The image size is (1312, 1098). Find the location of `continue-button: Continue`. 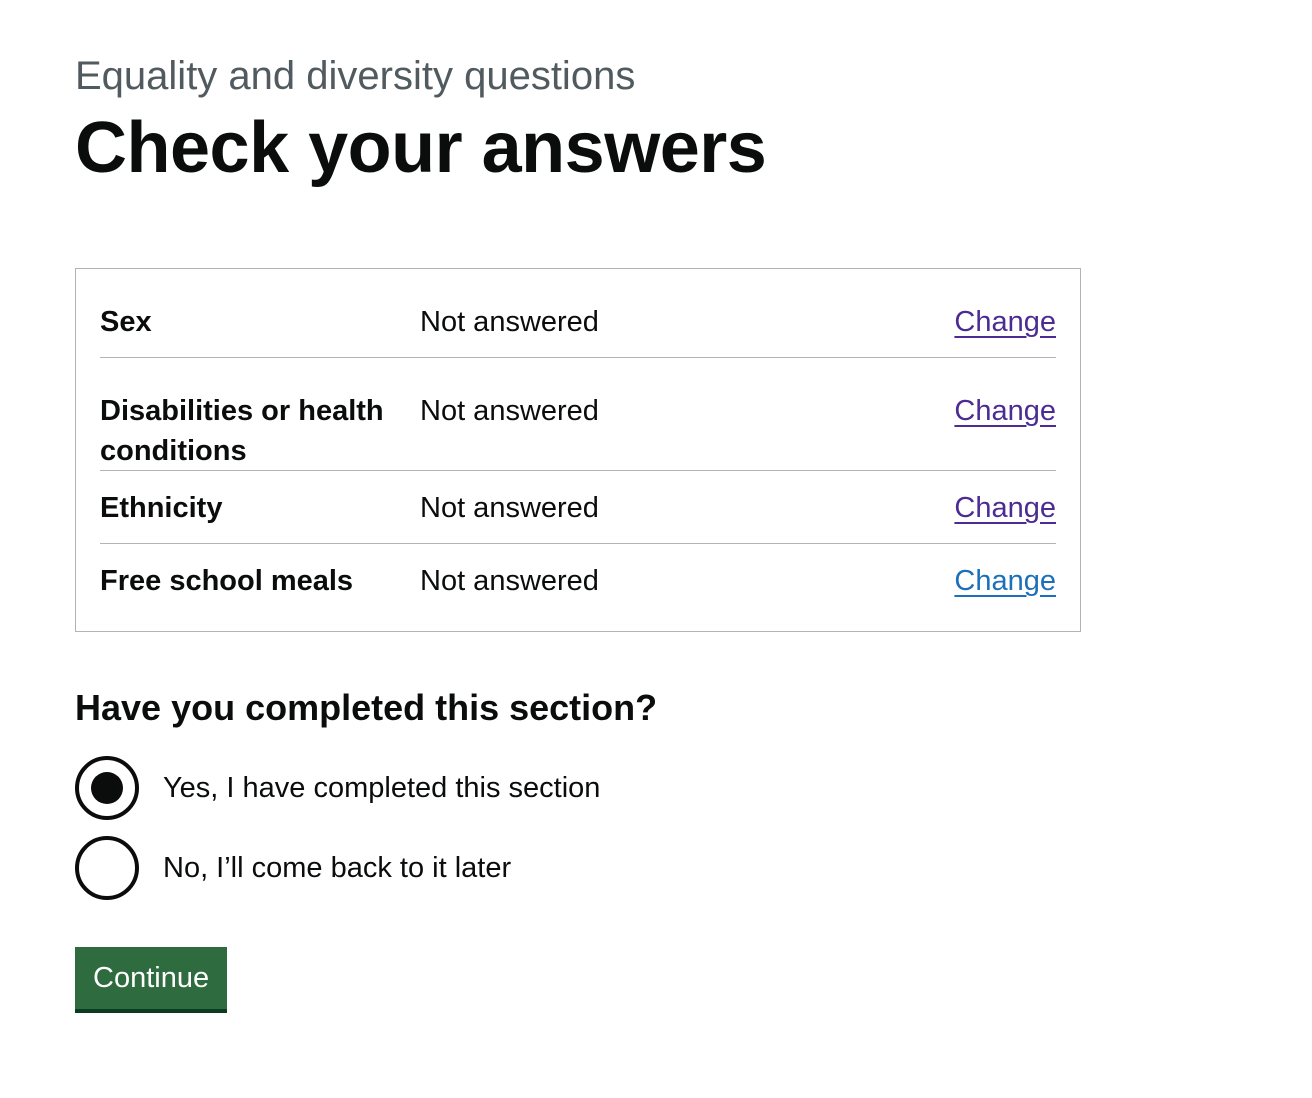

continue-button: Continue is located at coordinates (151, 978).